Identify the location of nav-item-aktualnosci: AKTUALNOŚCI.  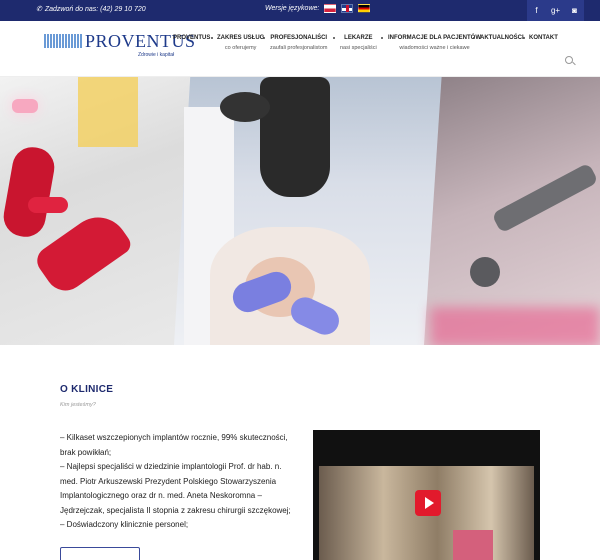
(502, 38).